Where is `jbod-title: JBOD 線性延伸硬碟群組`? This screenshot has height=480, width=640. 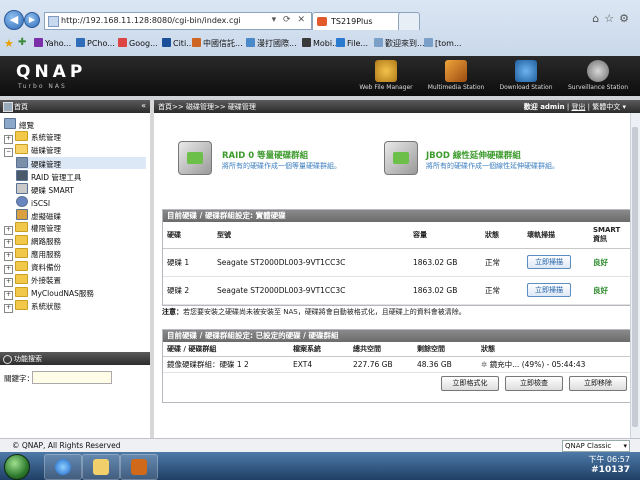 jbod-title: JBOD 線性延伸硬碟群組 is located at coordinates (473, 155).